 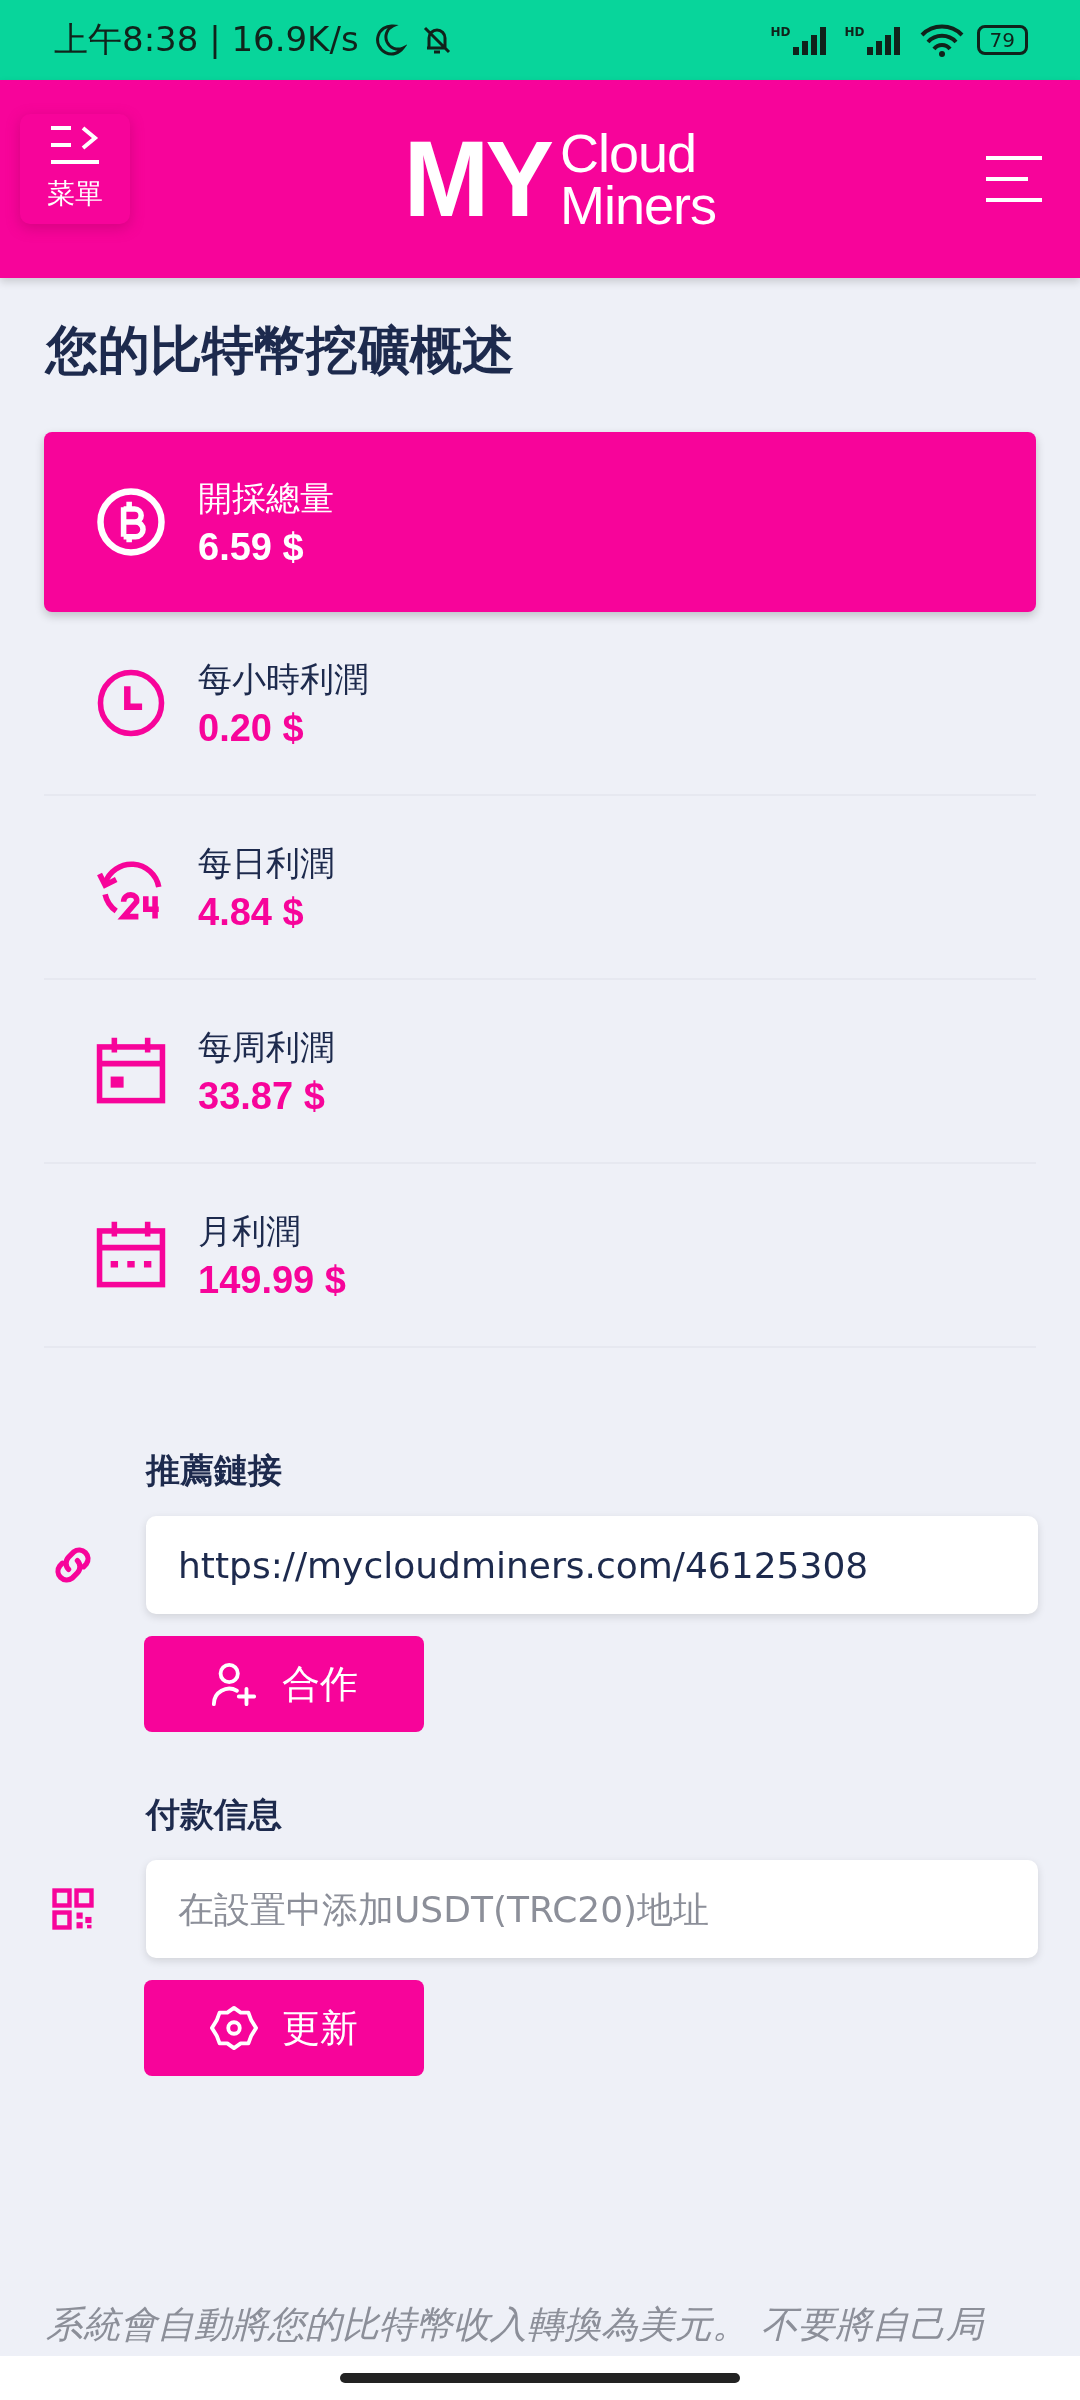 What do you see at coordinates (206, 39) in the screenshot?
I see `status-time: 上午8:38 | 16.9K/s` at bounding box center [206, 39].